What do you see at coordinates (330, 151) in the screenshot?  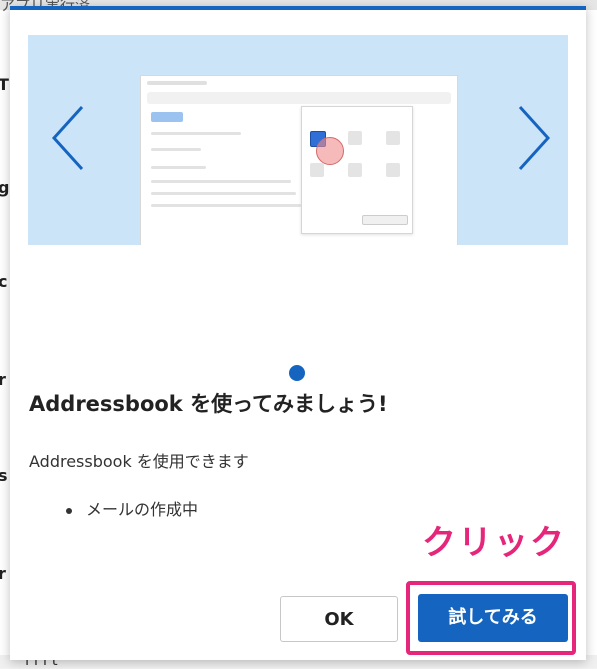 I see `click-indicator` at bounding box center [330, 151].